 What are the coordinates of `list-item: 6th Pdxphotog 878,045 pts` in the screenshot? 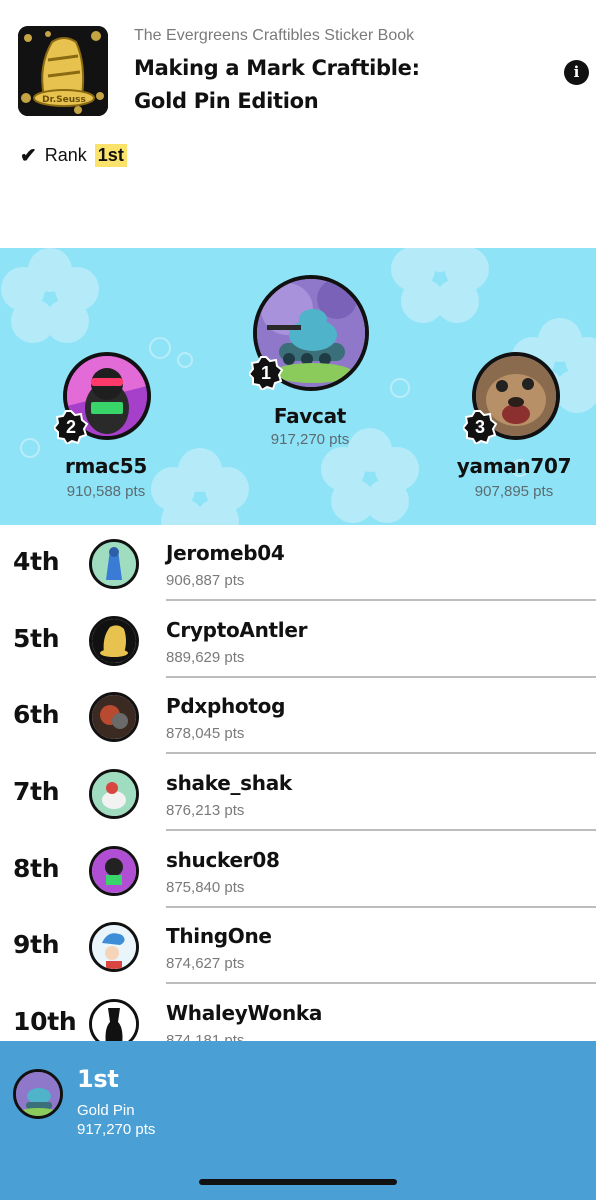 It's located at (298, 716).